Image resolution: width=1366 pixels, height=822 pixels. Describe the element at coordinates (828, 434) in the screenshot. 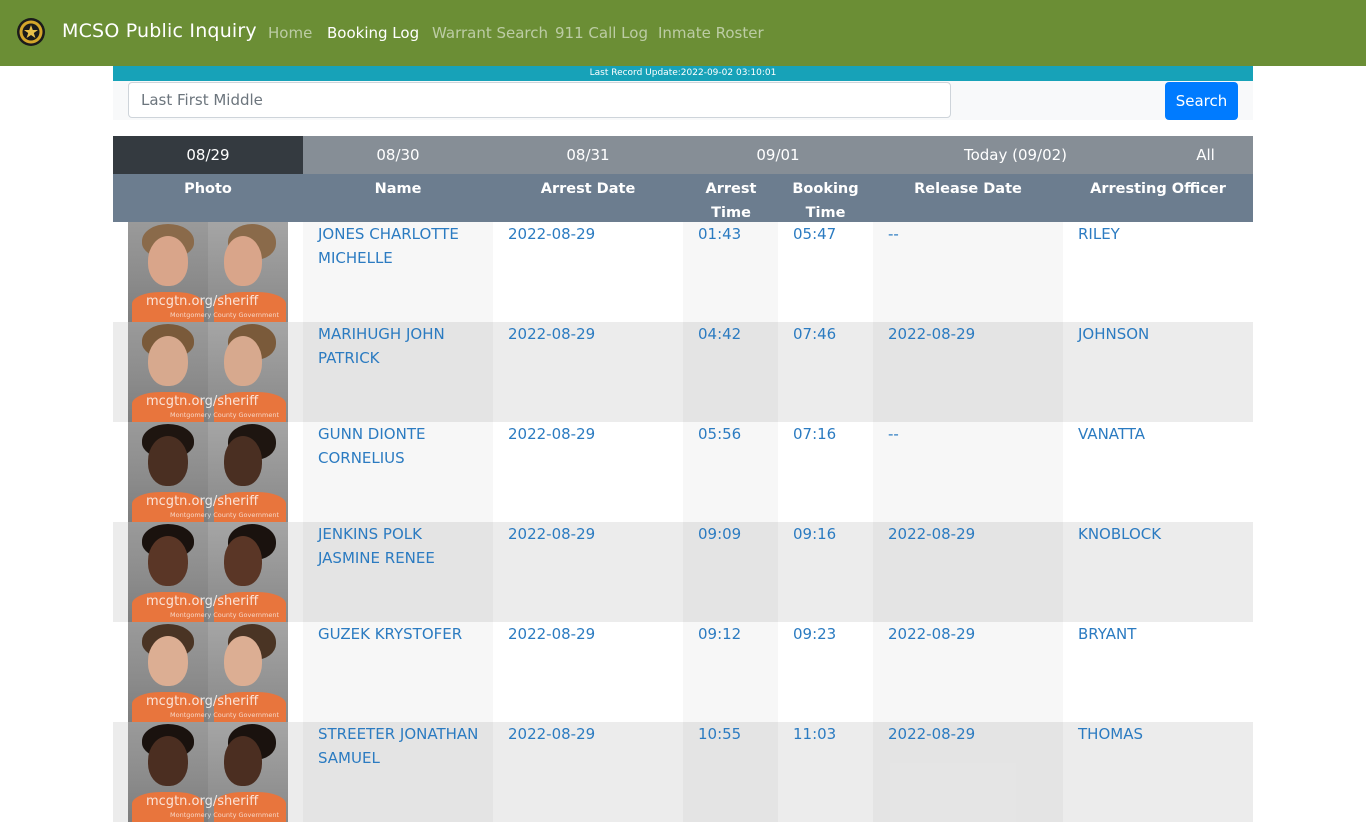

I see `booking-time-link: 07:16` at that location.